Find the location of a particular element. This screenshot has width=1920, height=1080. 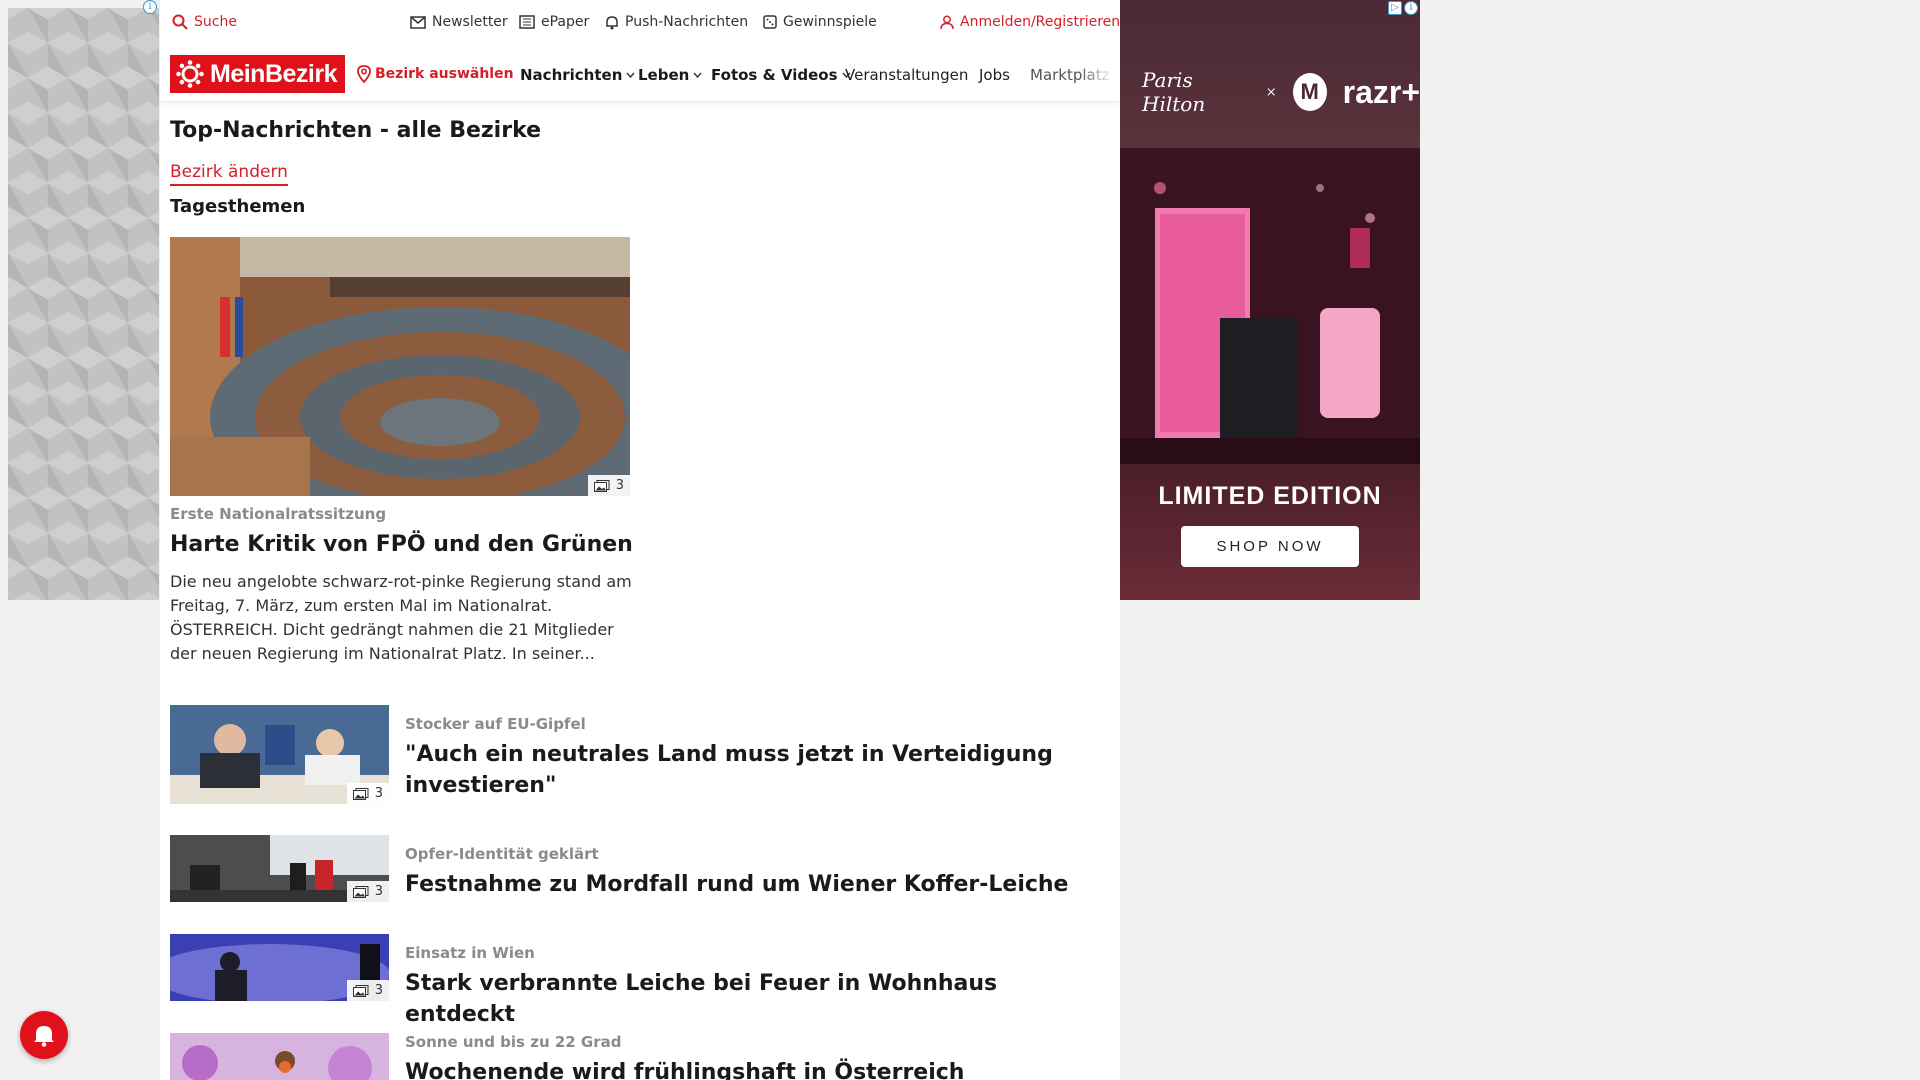

epaper-label: ePaper is located at coordinates (565, 22).